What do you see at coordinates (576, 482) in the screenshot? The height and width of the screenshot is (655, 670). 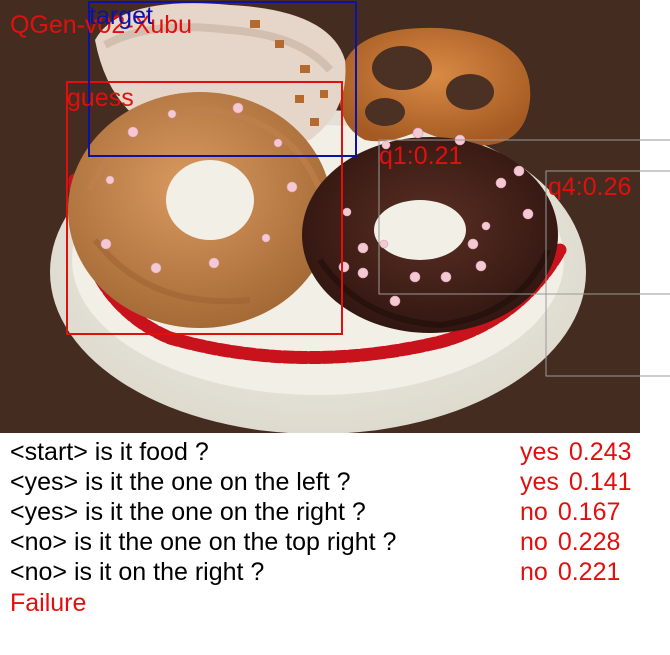 I see `answer-text: yes 0.141` at bounding box center [576, 482].